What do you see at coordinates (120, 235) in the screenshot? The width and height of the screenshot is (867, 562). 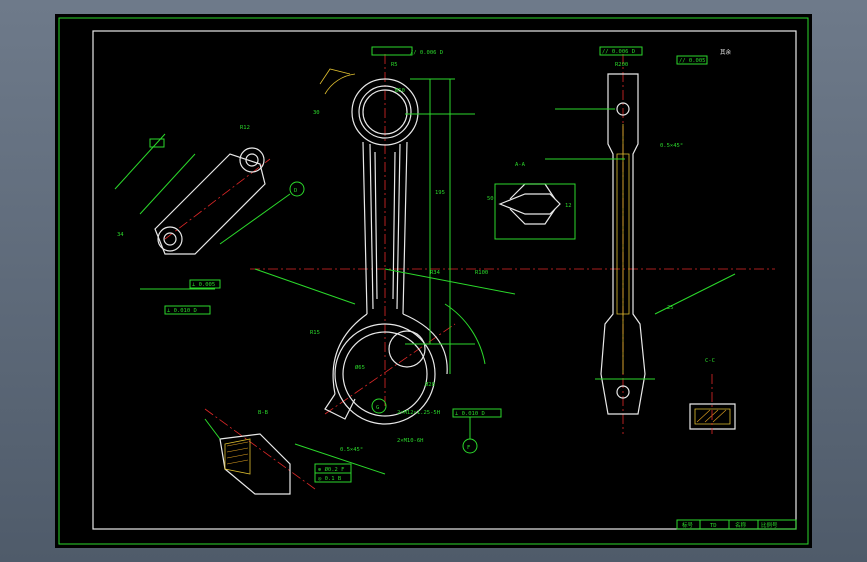 I see `dim-12: 34` at bounding box center [120, 235].